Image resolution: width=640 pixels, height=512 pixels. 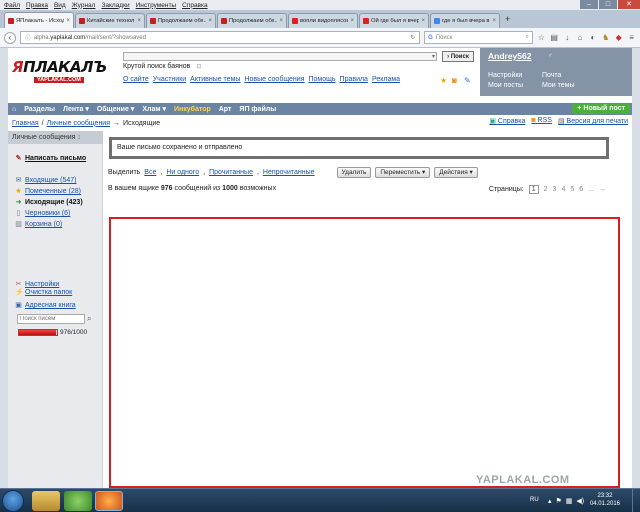 I want to click on tray-flag-icon: ⚑, so click(x=559, y=501).